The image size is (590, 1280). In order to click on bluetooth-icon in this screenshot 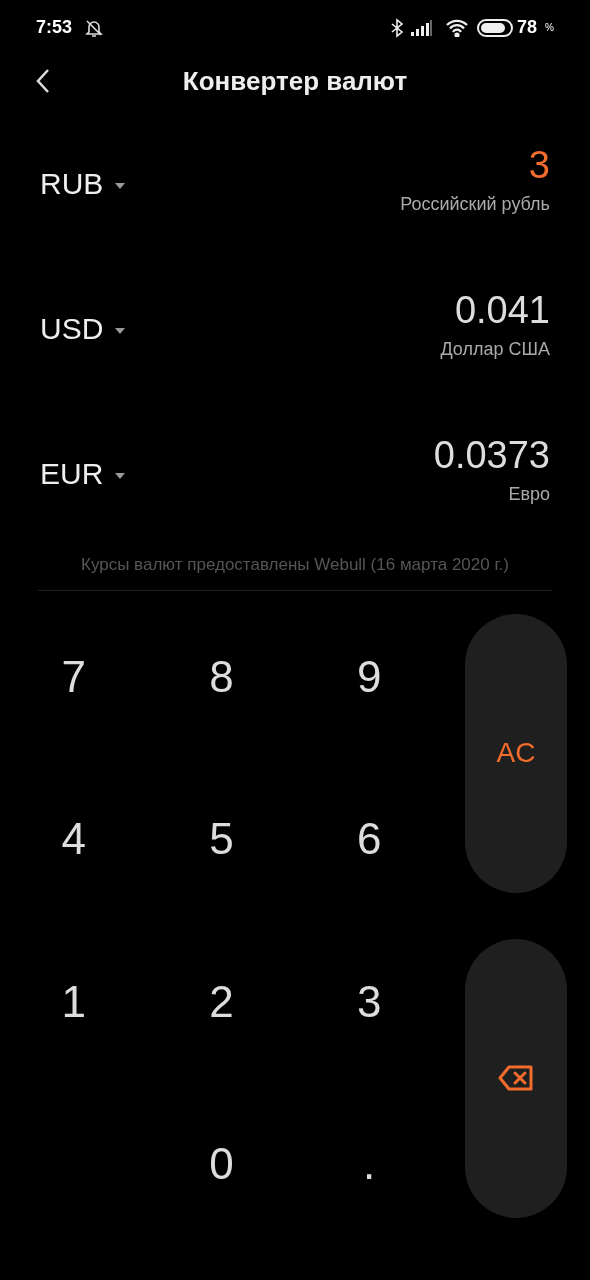, I will do `click(397, 27)`.